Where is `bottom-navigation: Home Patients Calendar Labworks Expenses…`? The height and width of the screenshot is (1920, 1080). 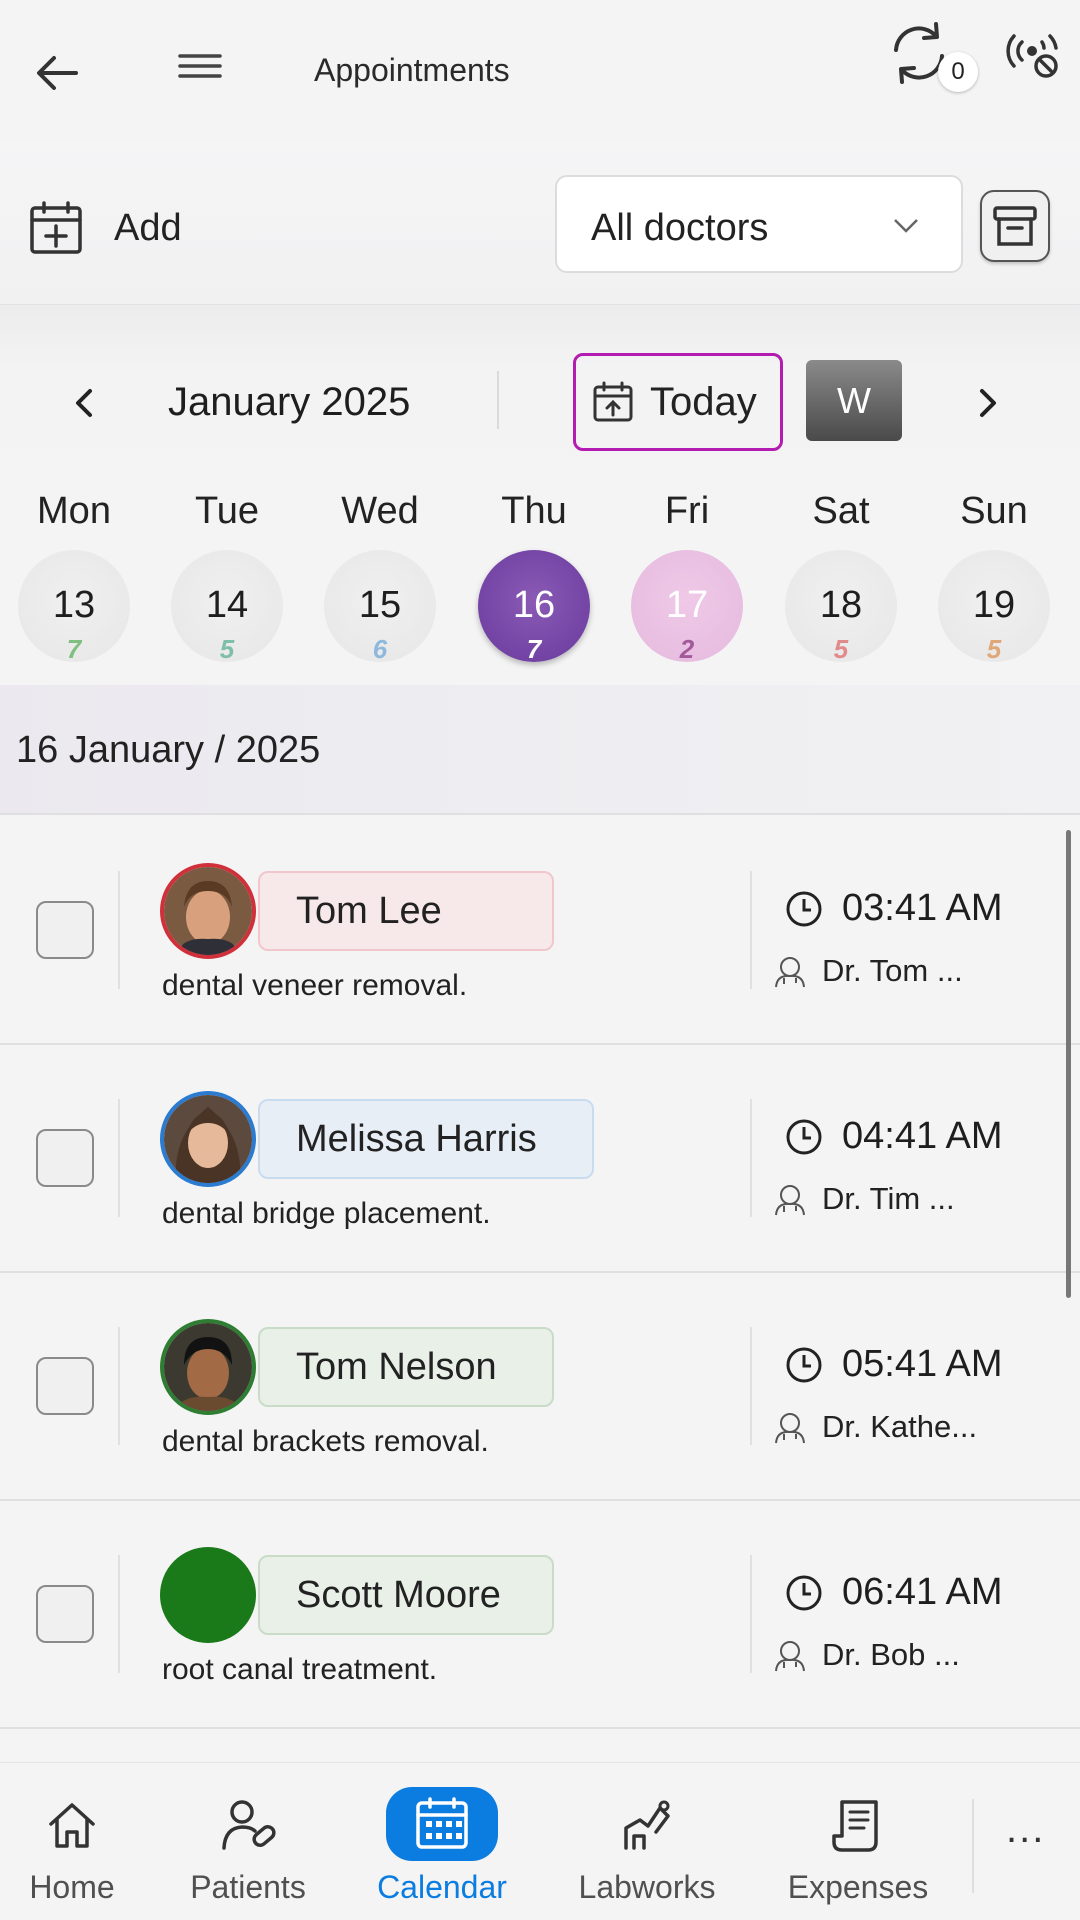
bottom-navigation: Home Patients Calendar Labworks Expenses… is located at coordinates (540, 1841).